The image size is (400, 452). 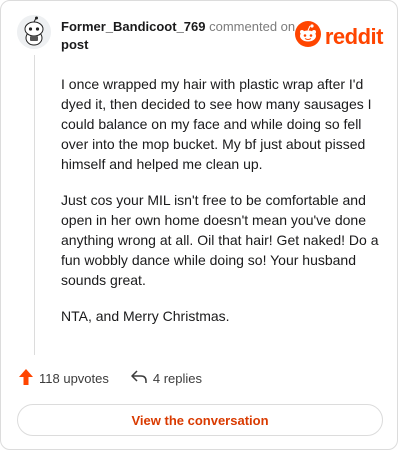 I want to click on reply-arrow-icon, so click(x=139, y=378).